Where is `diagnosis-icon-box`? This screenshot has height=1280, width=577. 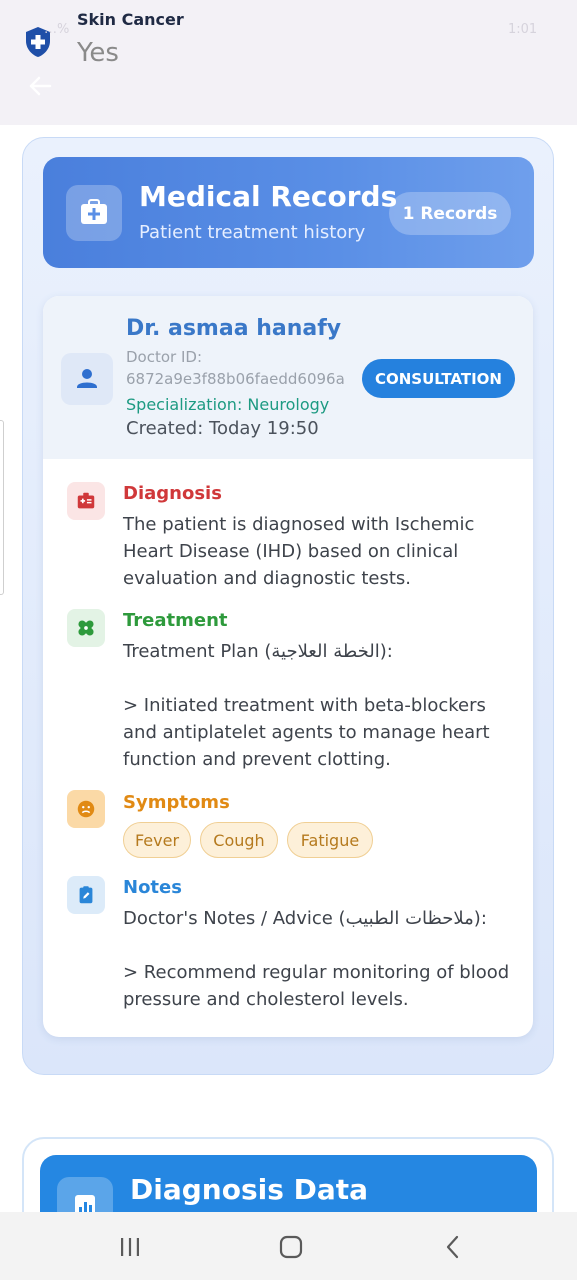 diagnosis-icon-box is located at coordinates (86, 501).